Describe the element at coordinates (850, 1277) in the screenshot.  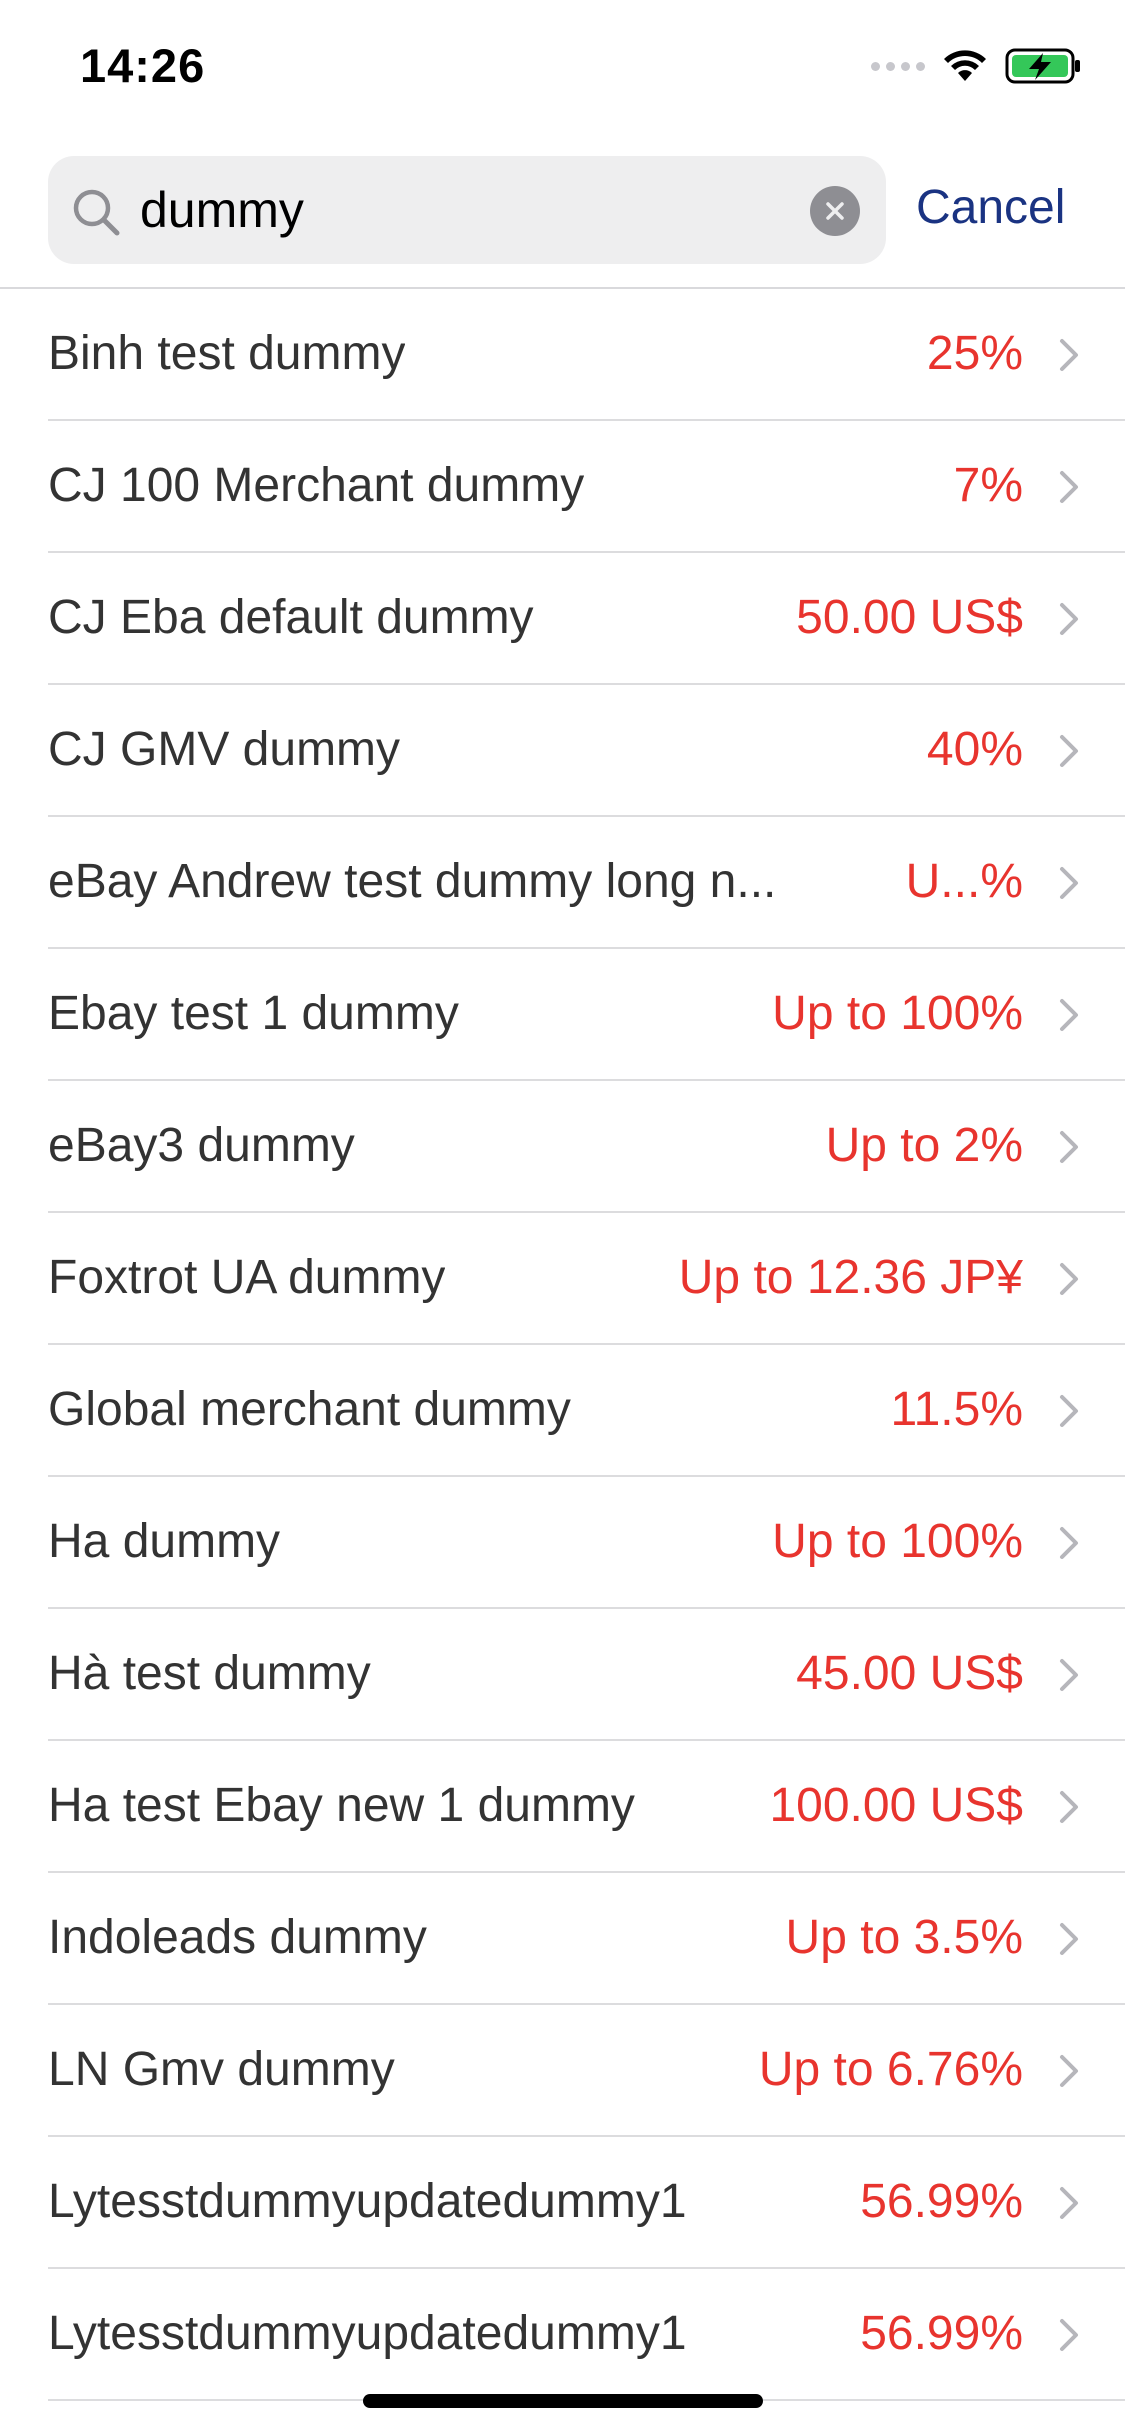
I see `commission-value: Up to 12.36 JP¥` at that location.